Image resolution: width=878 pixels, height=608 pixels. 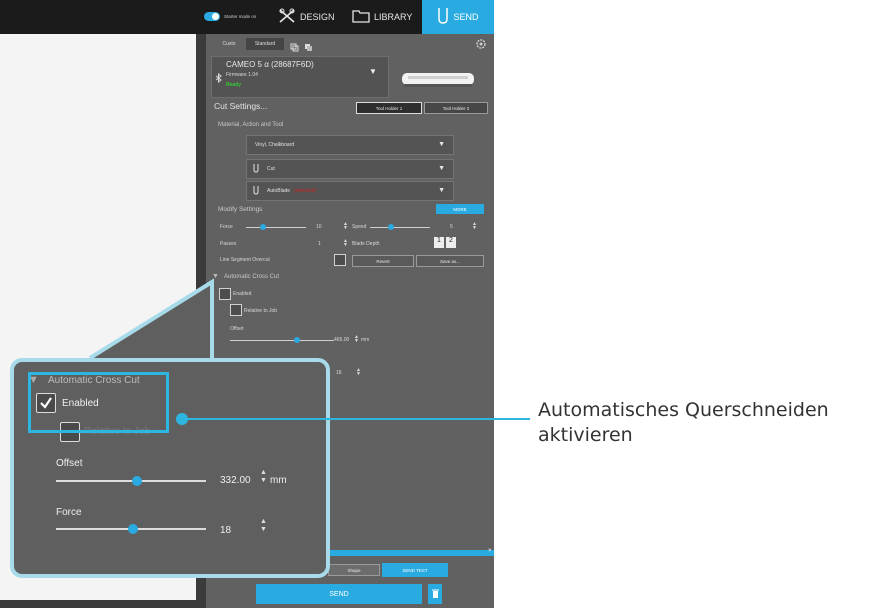 I want to click on zoom-offset-label: Offset, so click(x=69, y=463).